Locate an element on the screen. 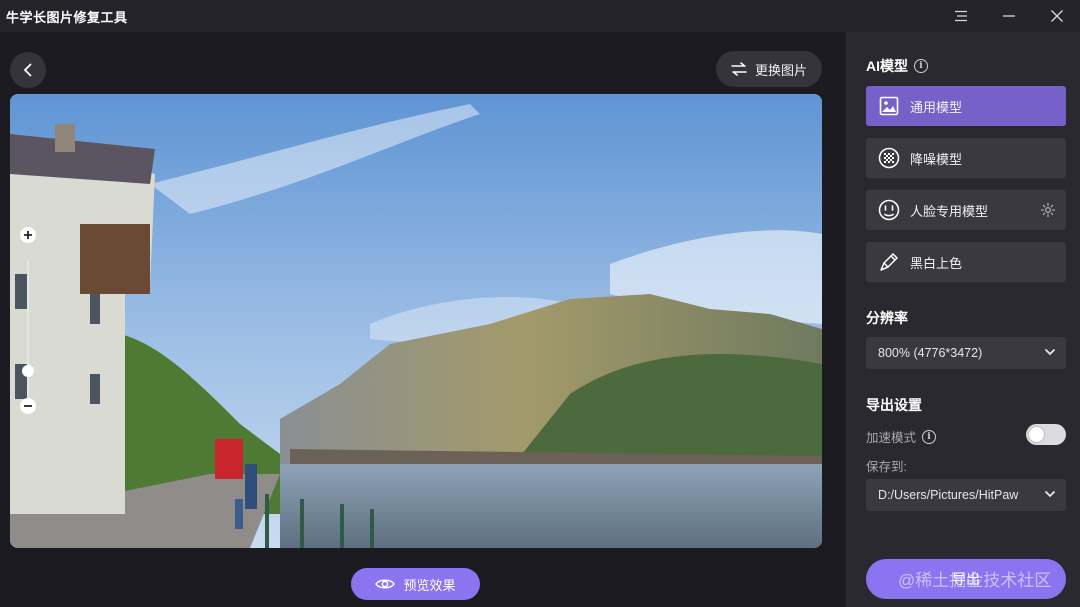 The image size is (1080, 607). red-vehicle is located at coordinates (229, 459).